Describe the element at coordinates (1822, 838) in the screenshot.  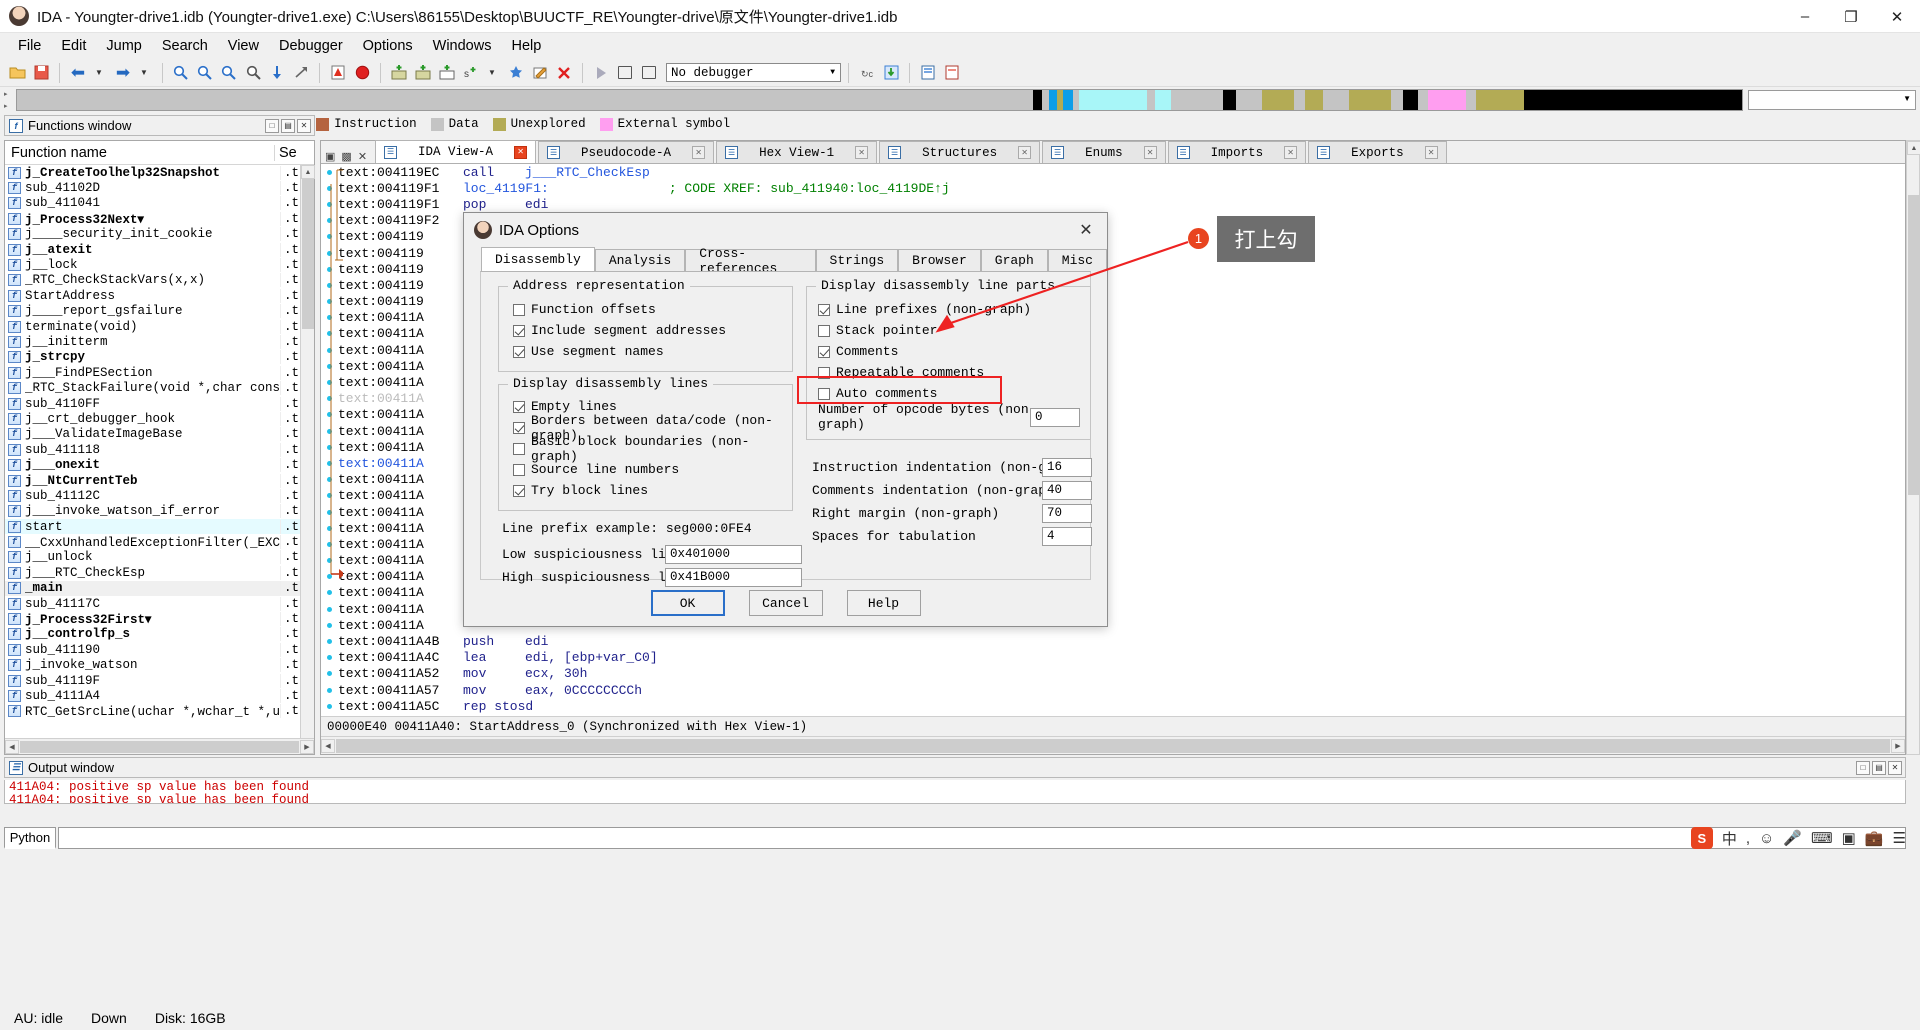
I see `ime-keyboard-icon: ⌨` at that location.